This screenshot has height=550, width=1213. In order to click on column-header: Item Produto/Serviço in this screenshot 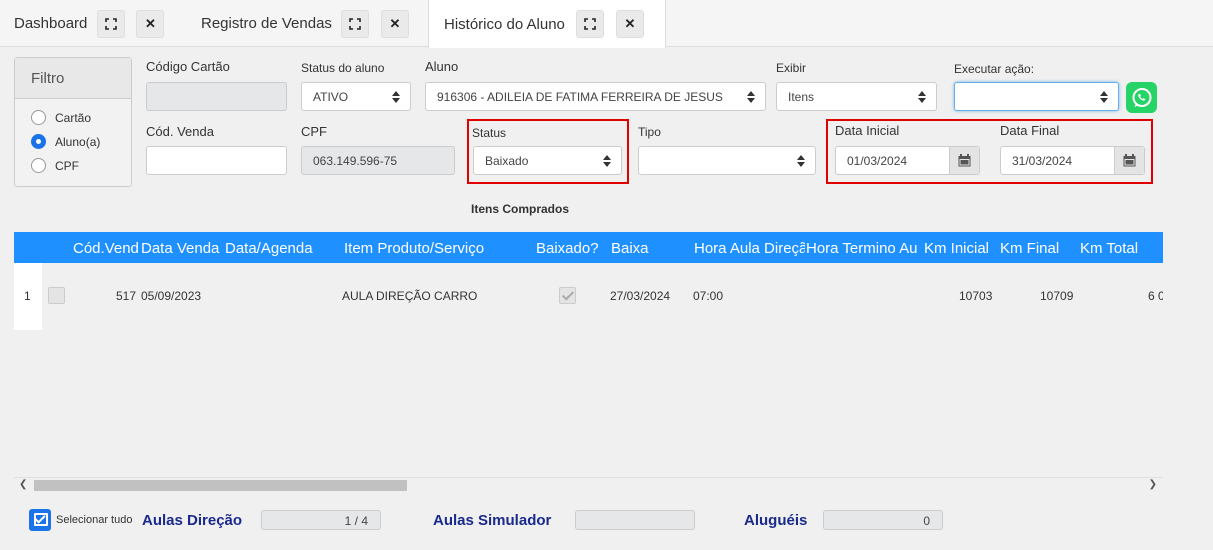, I will do `click(433, 248)`.